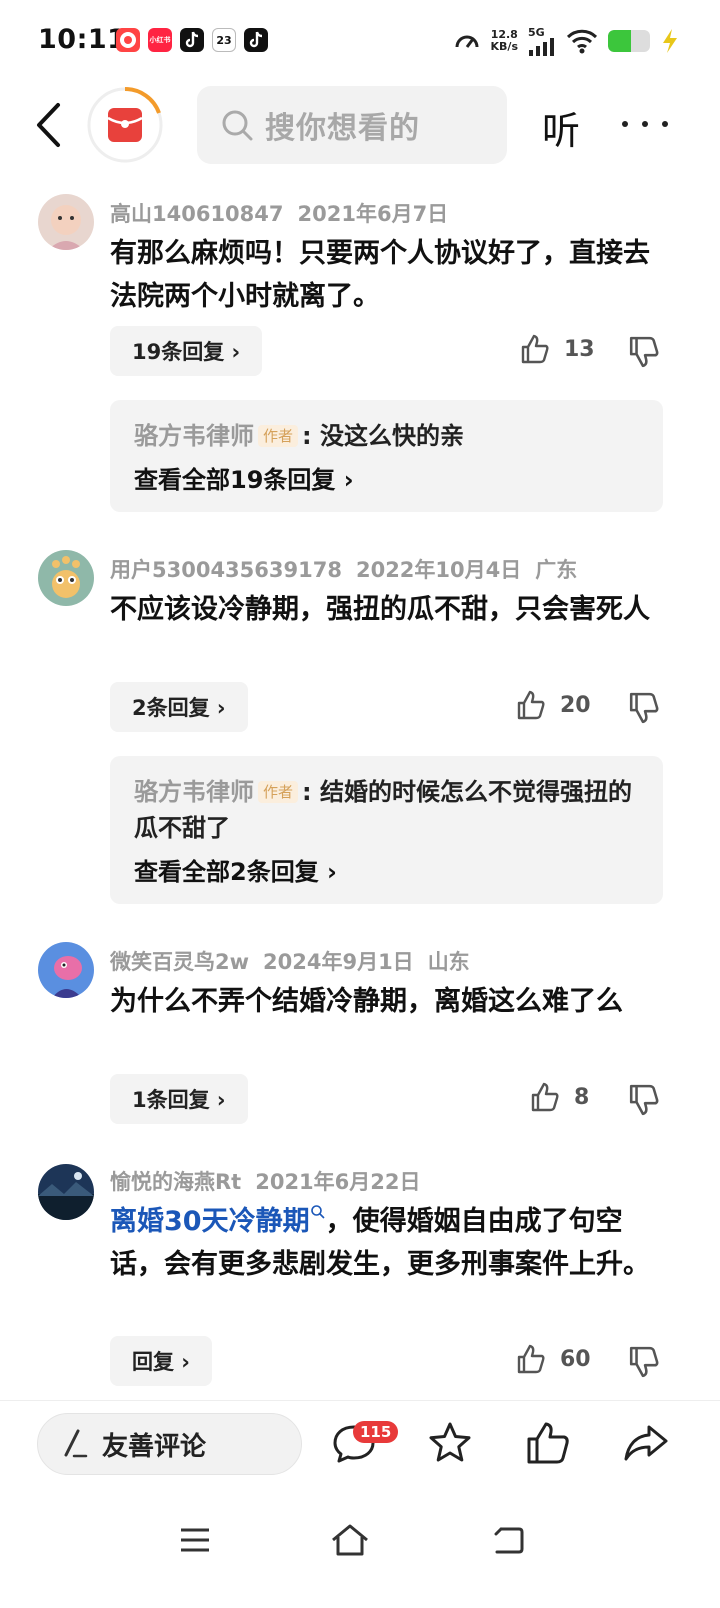 This screenshot has width=720, height=1608. I want to click on comment-username: 愉悦的海燕Rt, so click(175, 1182).